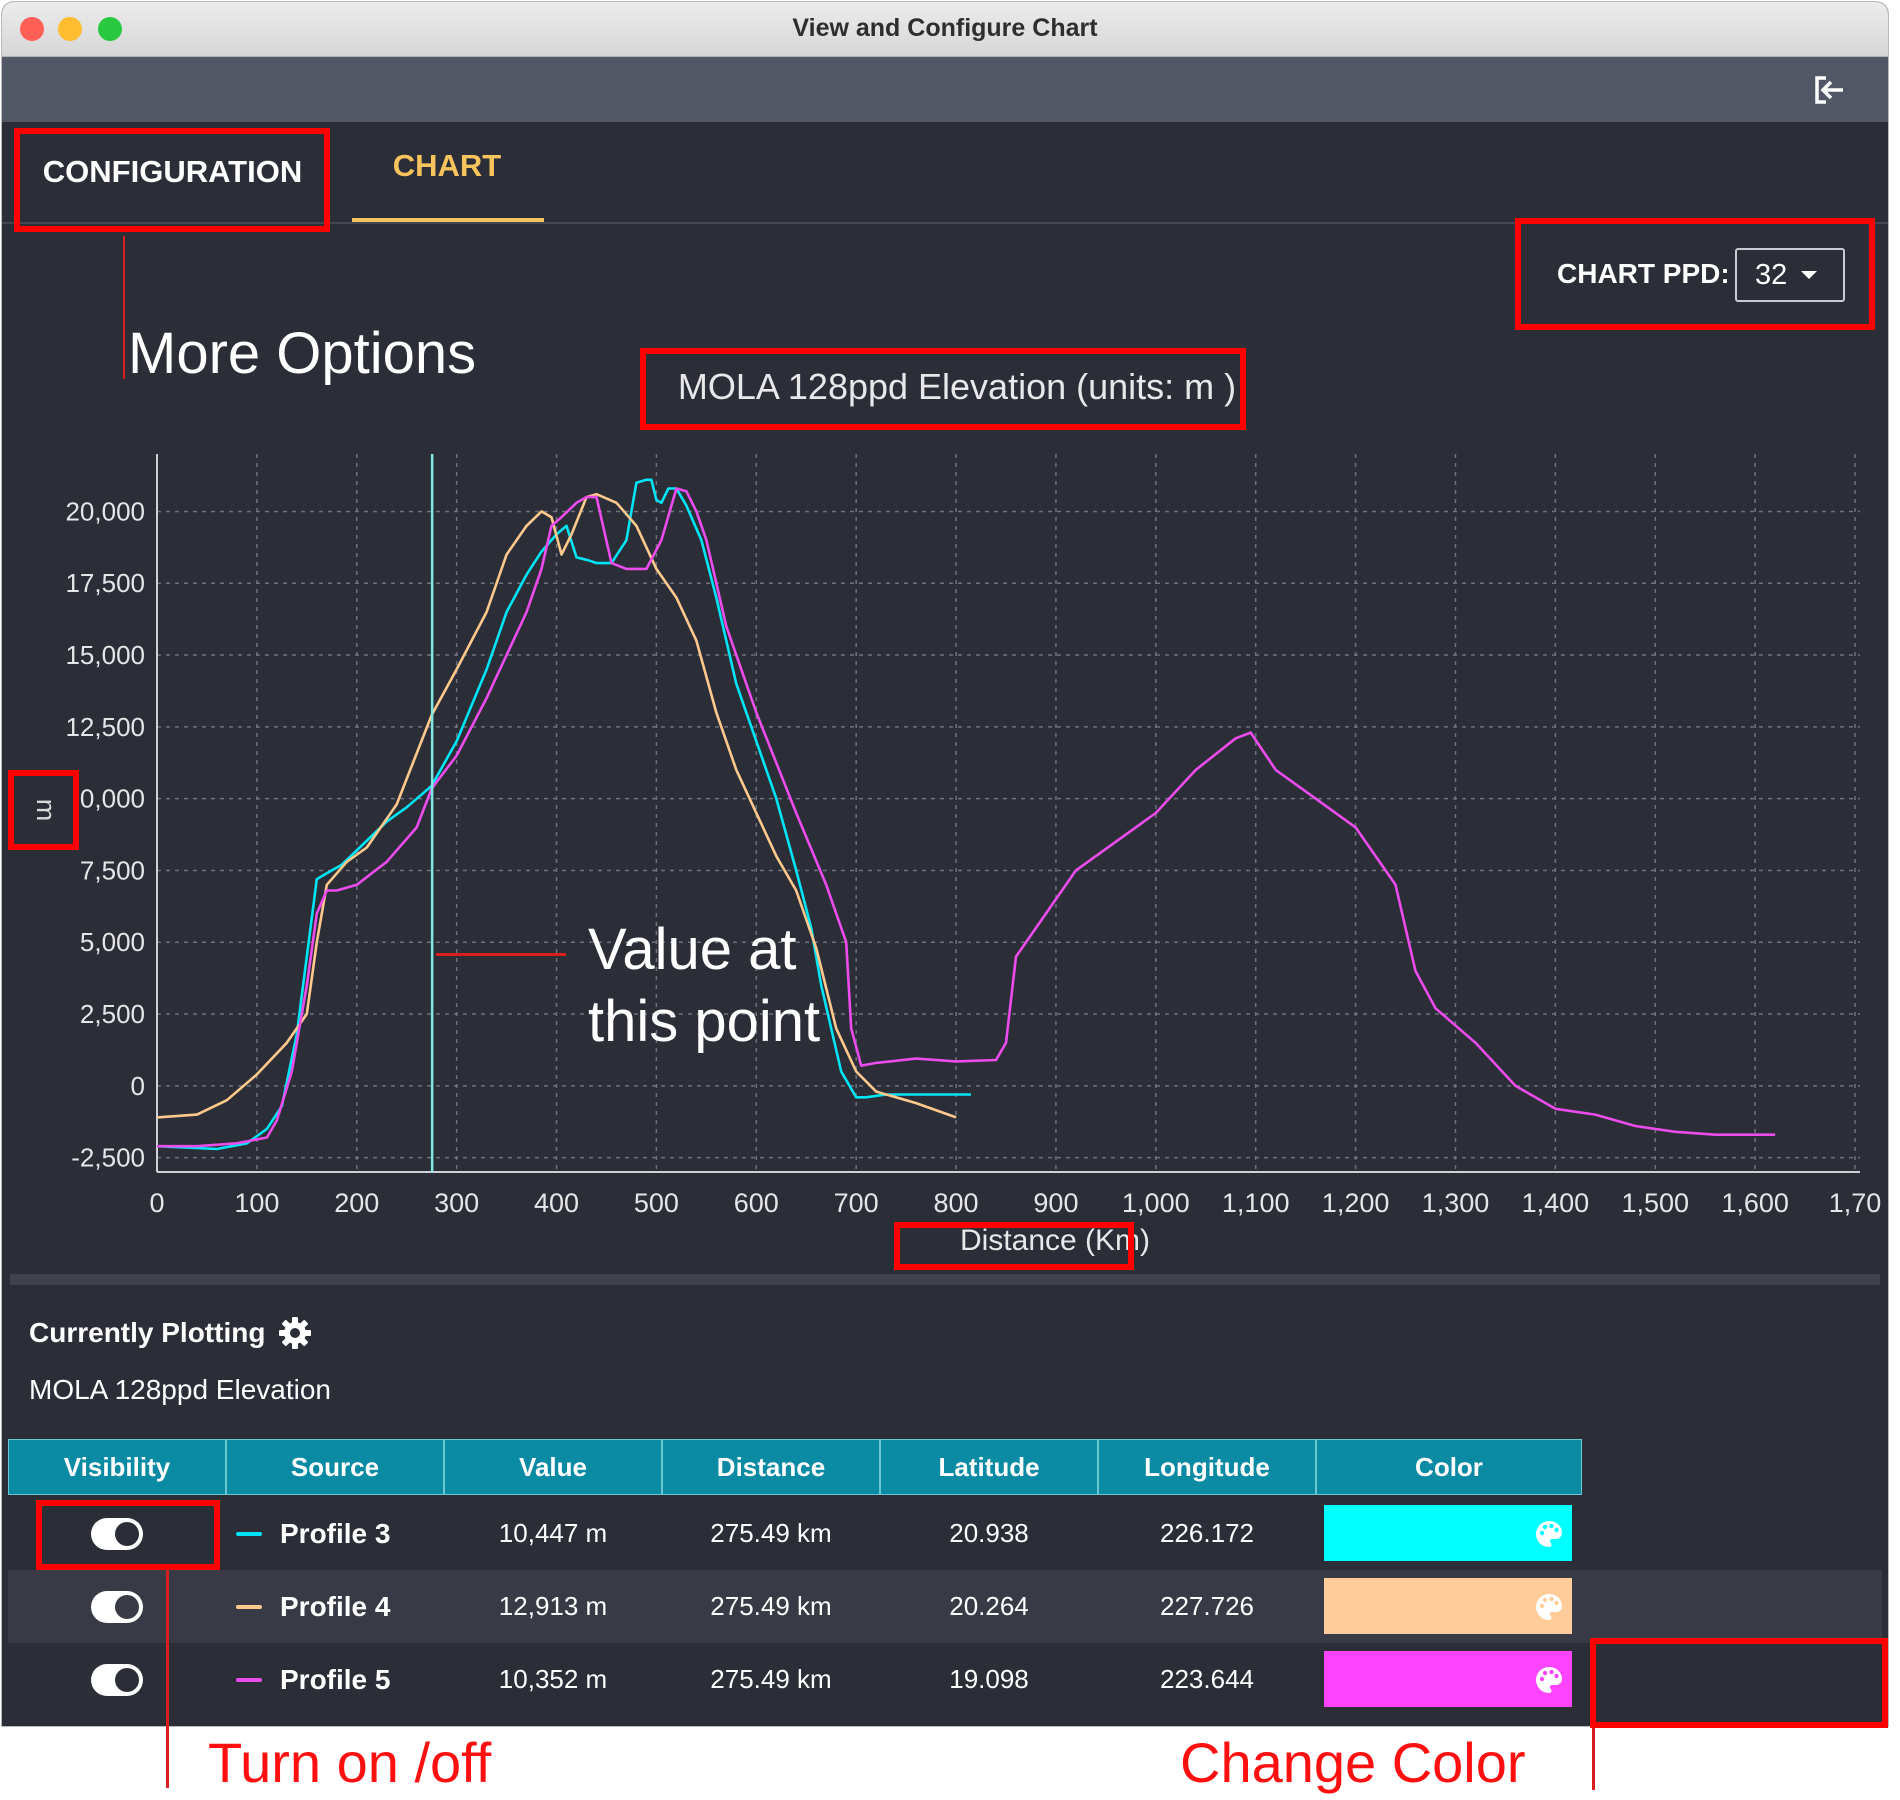  Describe the element at coordinates (556, 1203) in the screenshot. I see `x-tick-label: 400` at that location.